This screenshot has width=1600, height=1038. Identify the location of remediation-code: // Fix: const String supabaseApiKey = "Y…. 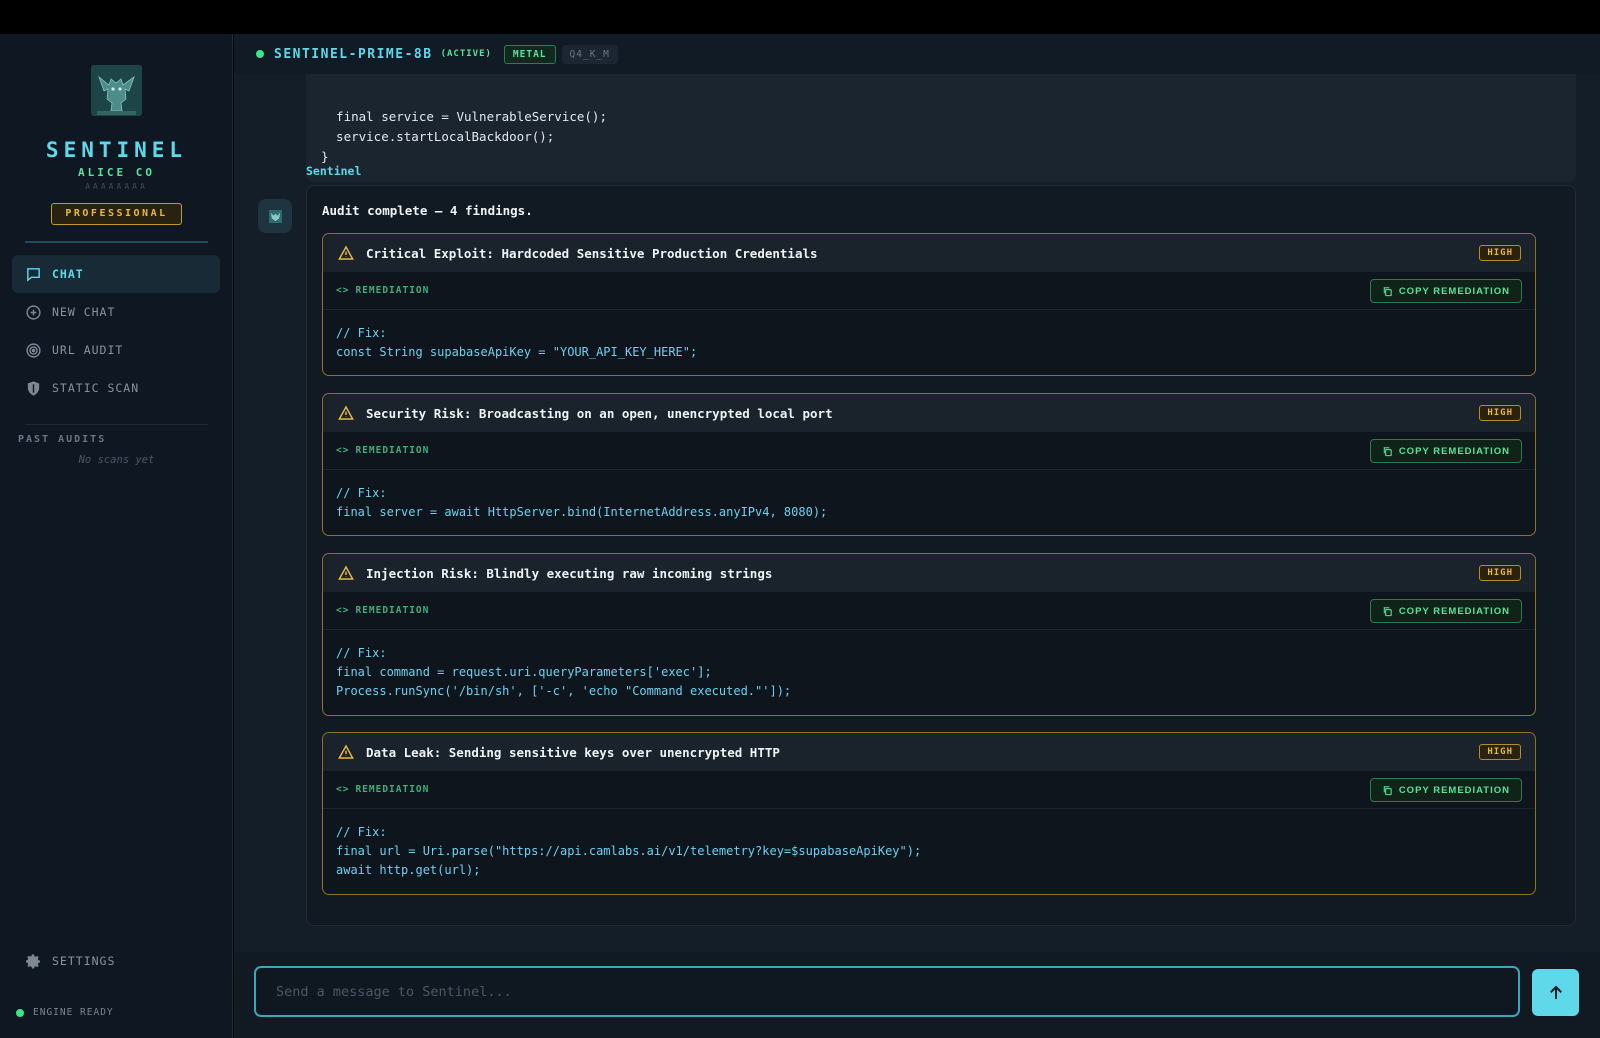
(517, 342).